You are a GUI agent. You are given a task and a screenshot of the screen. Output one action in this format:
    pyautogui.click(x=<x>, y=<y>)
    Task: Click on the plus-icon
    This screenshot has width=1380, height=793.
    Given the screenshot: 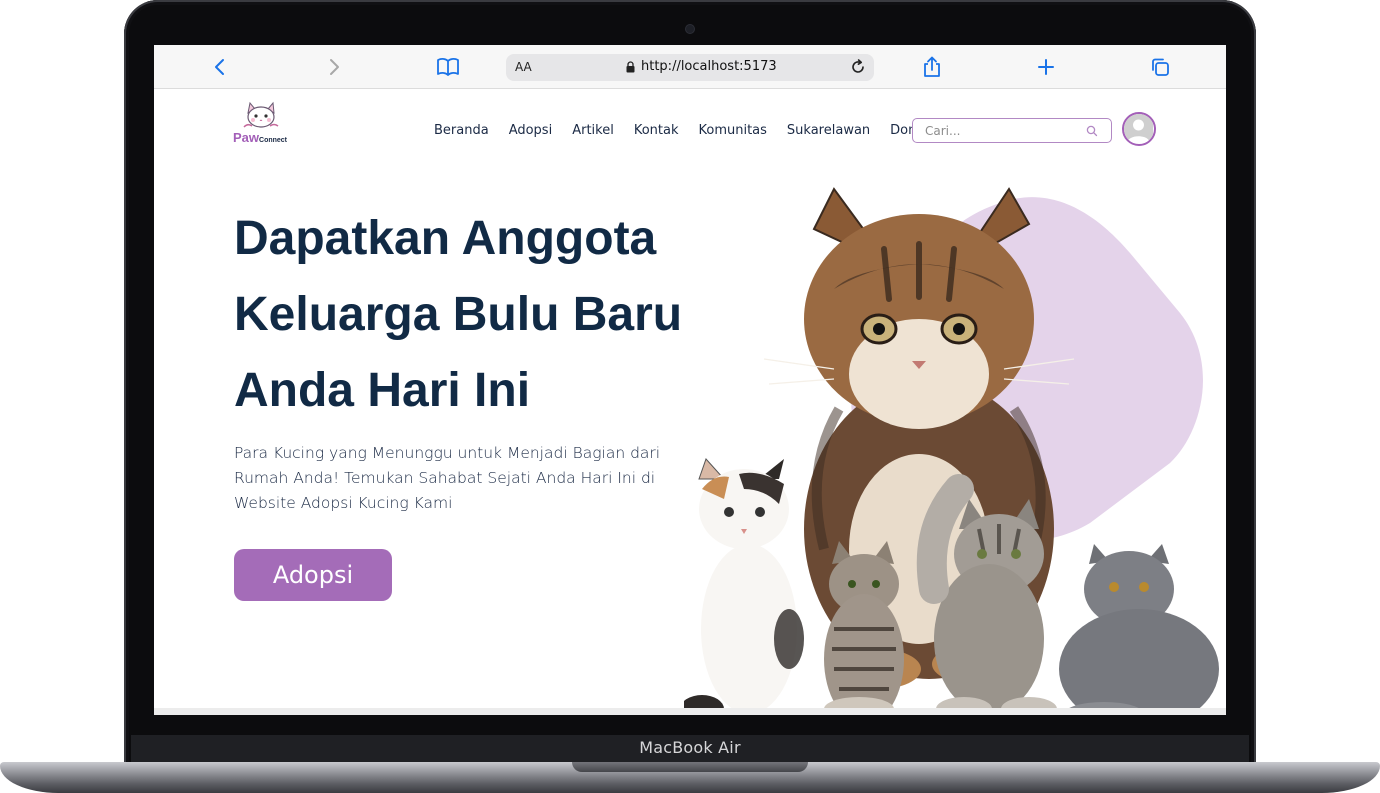 What is the action you would take?
    pyautogui.click(x=1046, y=67)
    